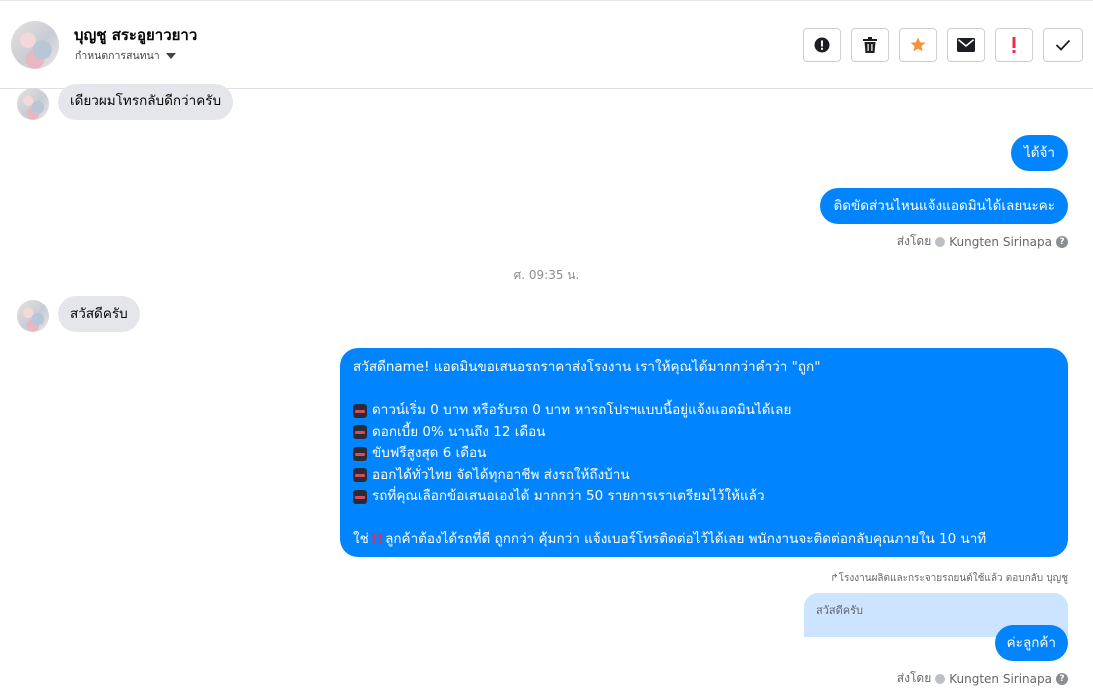  Describe the element at coordinates (546, 44) in the screenshot. I see `conversation-header: บุญชู สระอูยาวยาว กำหนดการสนทนา` at that location.